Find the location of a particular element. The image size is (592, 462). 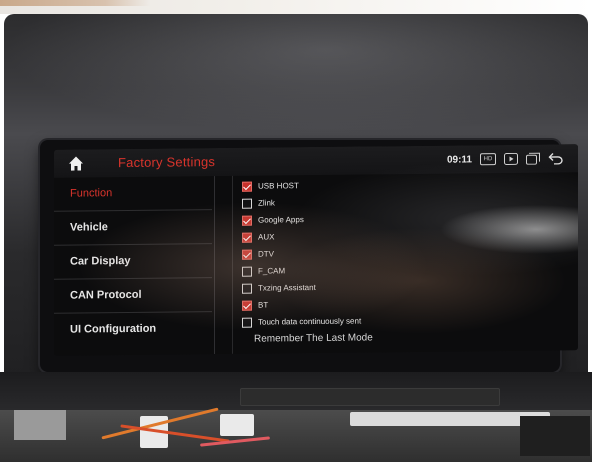

sidebar-item-vehicle: Vehicle is located at coordinates (133, 228).